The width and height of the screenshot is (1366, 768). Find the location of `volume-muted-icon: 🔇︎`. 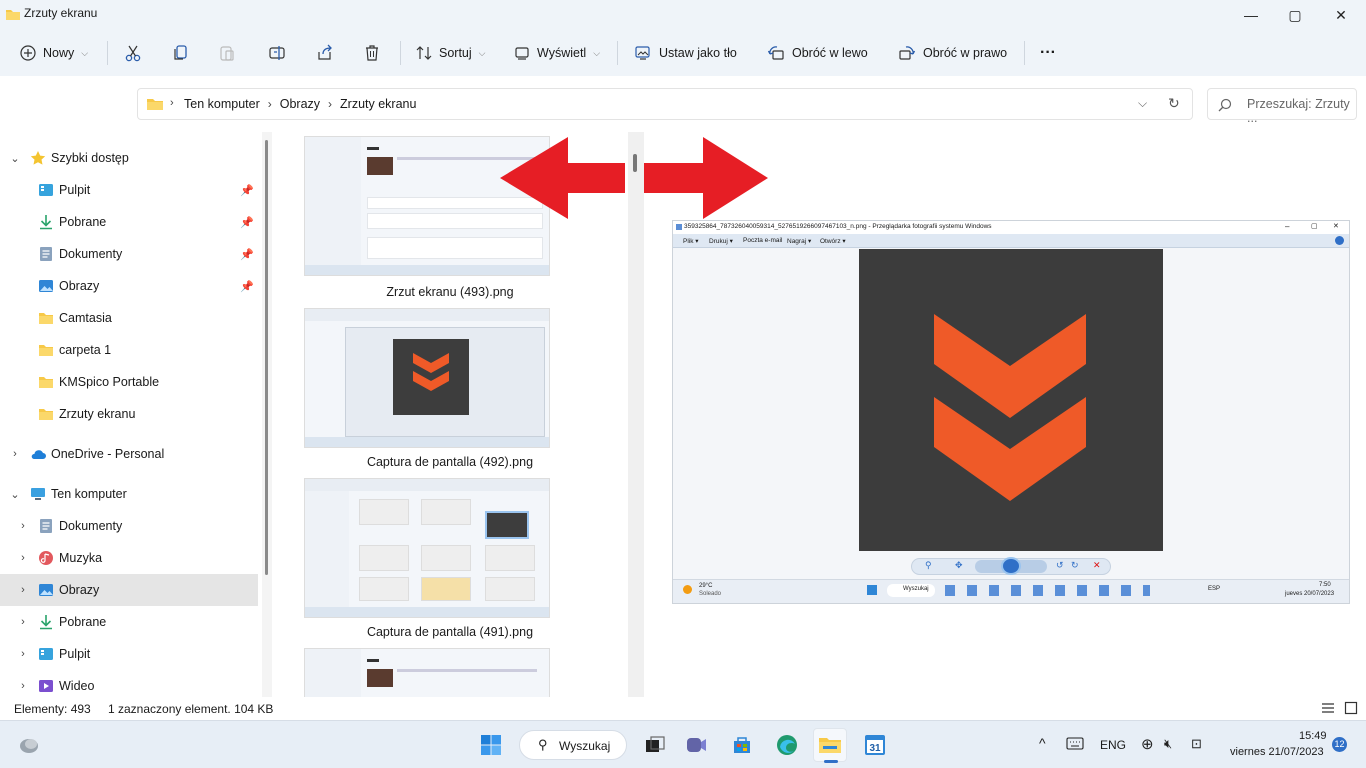

volume-muted-icon: 🔇︎ is located at coordinates (1168, 744).